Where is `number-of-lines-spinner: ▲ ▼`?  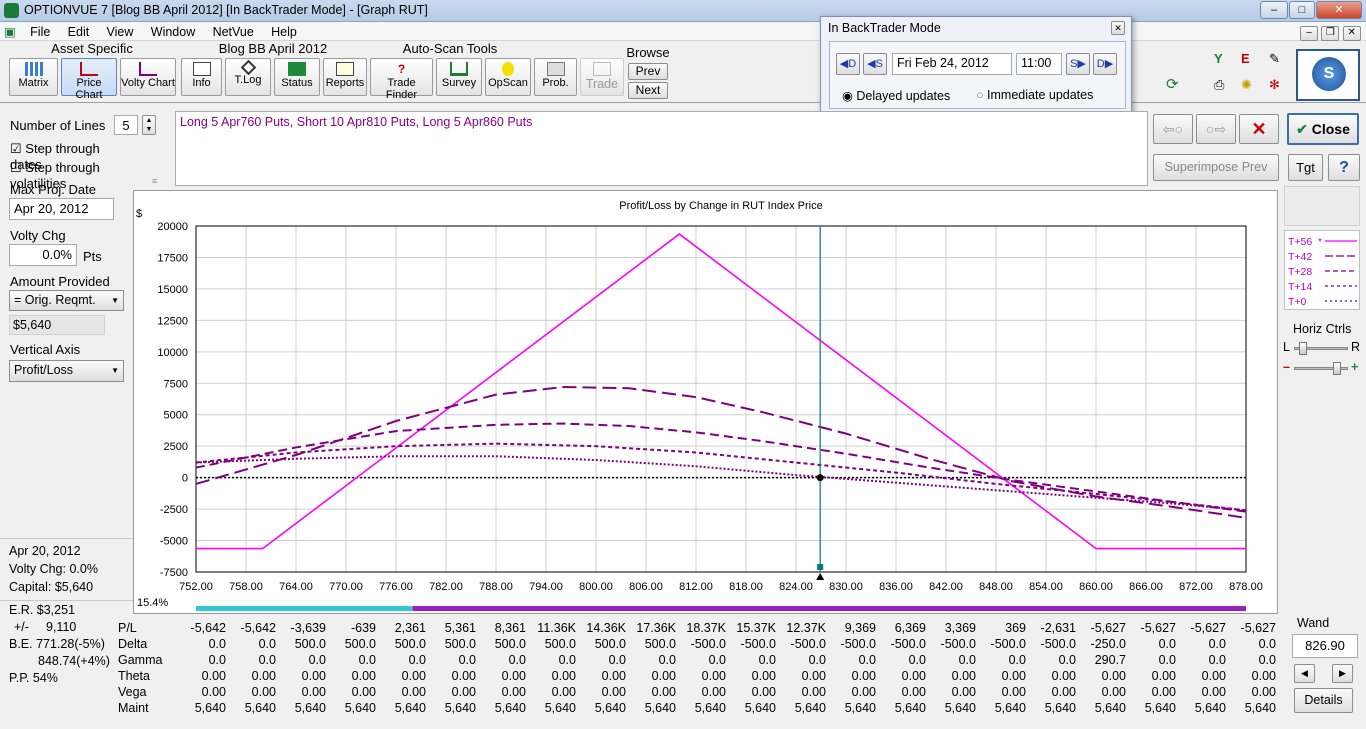
number-of-lines-spinner: ▲ ▼ is located at coordinates (149, 125).